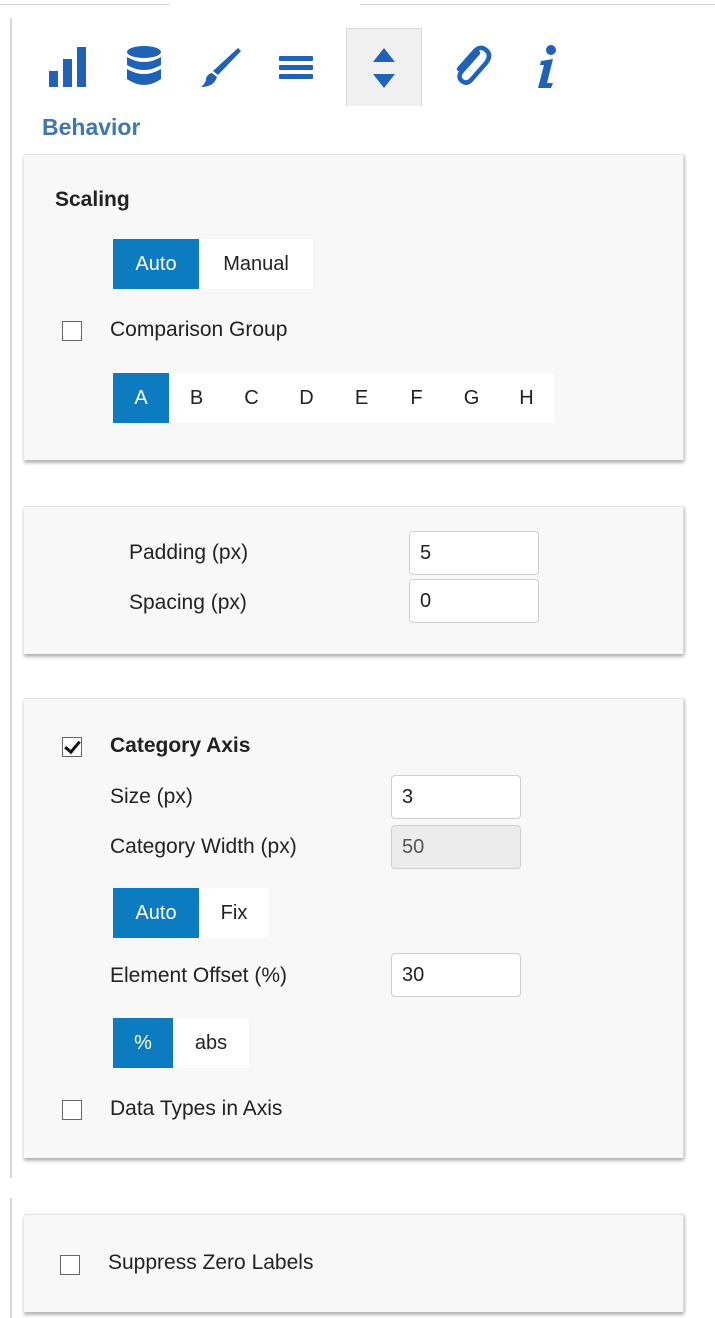 The width and height of the screenshot is (715, 1318). I want to click on group-option-f: F, so click(416, 398).